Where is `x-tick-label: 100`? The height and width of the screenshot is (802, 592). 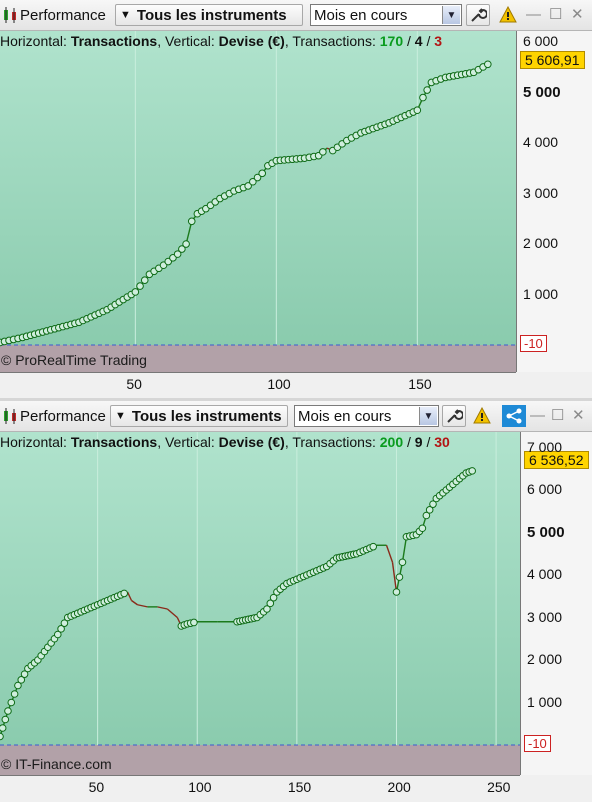 x-tick-label: 100 is located at coordinates (200, 787).